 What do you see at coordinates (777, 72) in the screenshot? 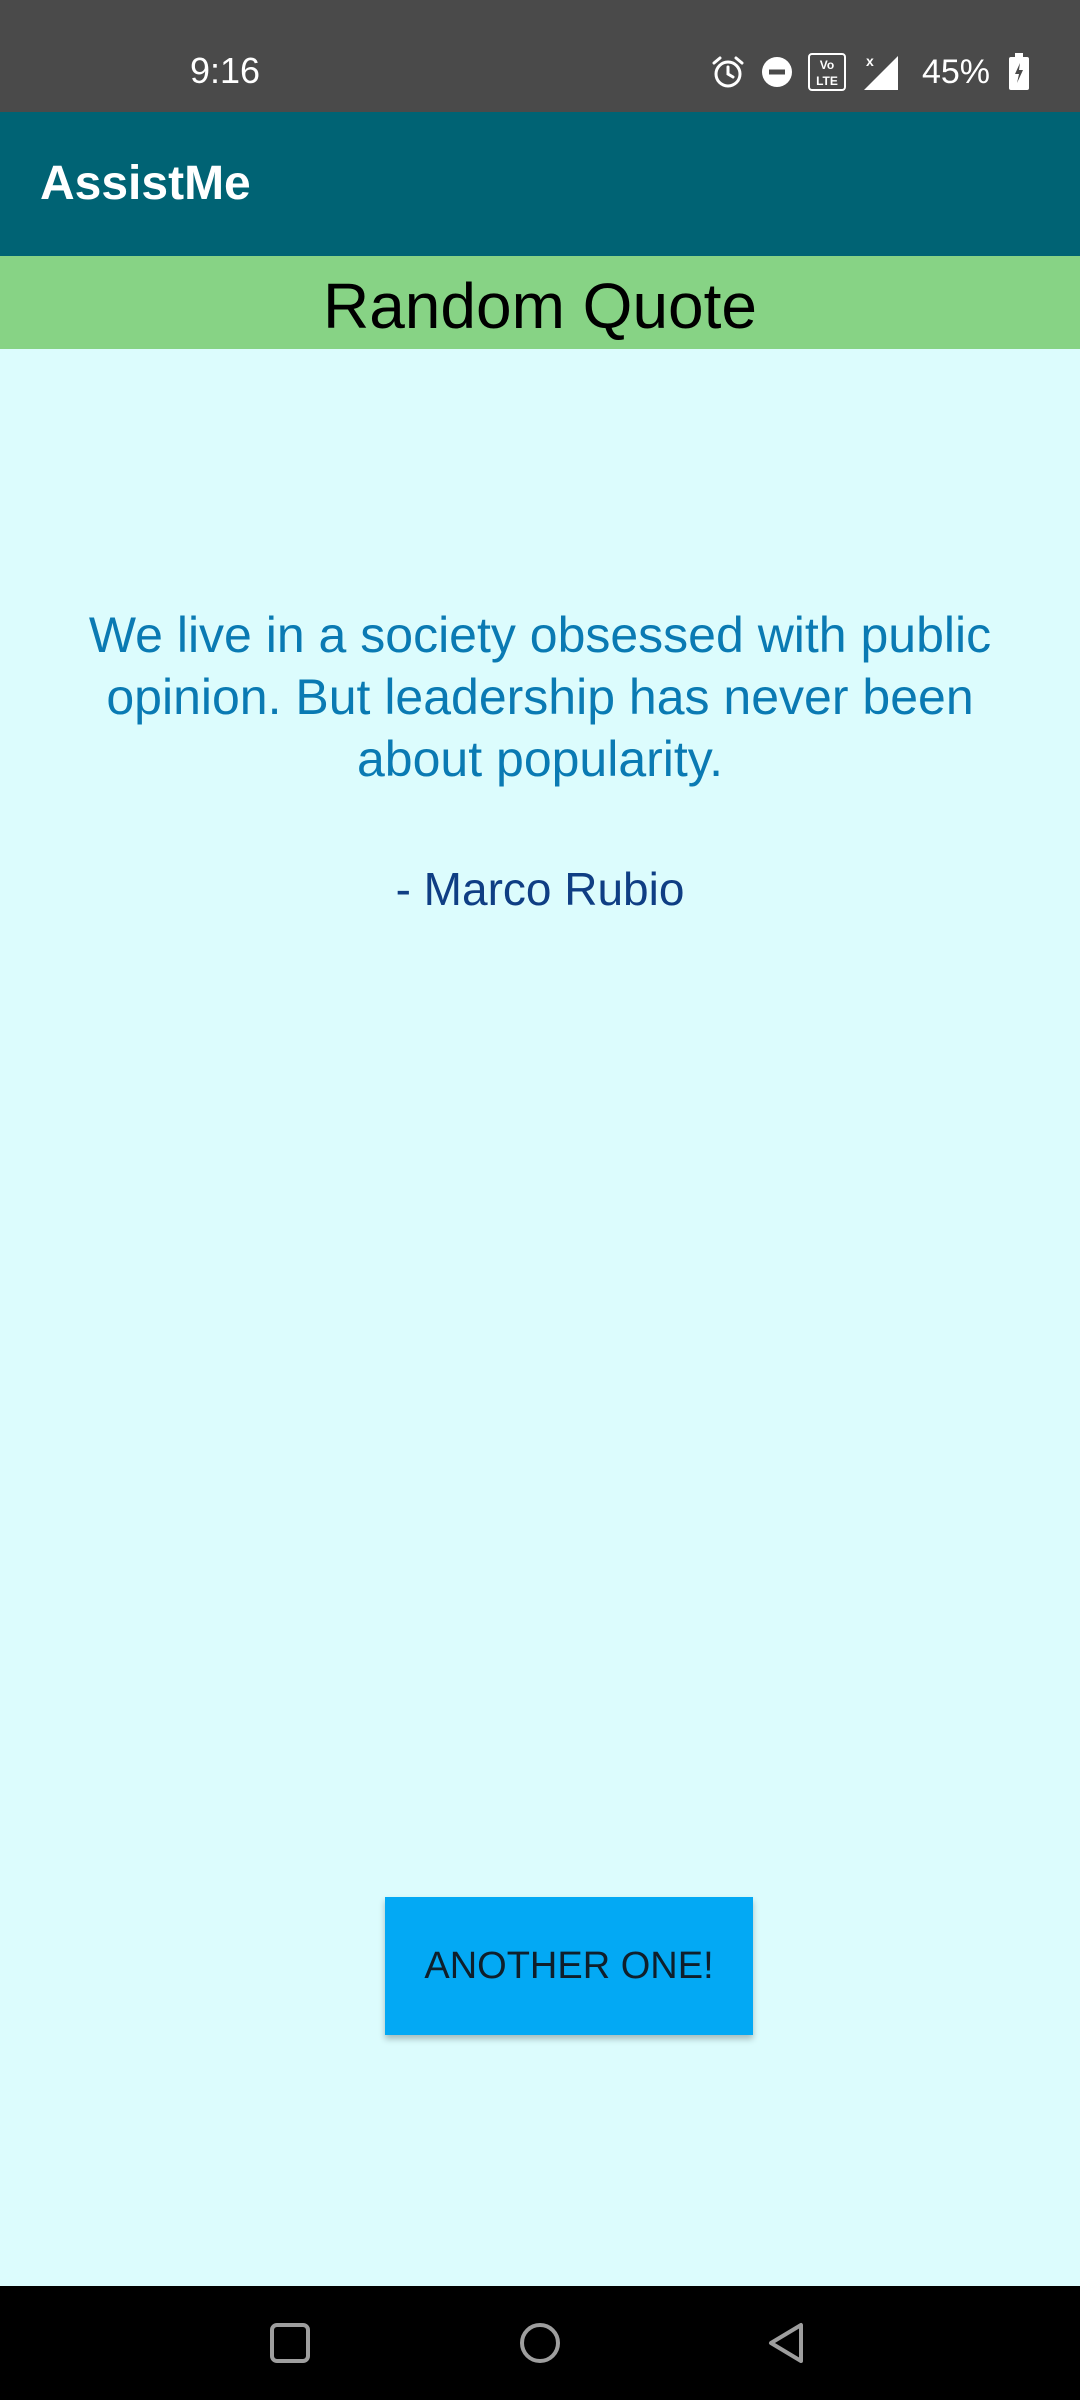
I see `do-not-disturb-icon` at bounding box center [777, 72].